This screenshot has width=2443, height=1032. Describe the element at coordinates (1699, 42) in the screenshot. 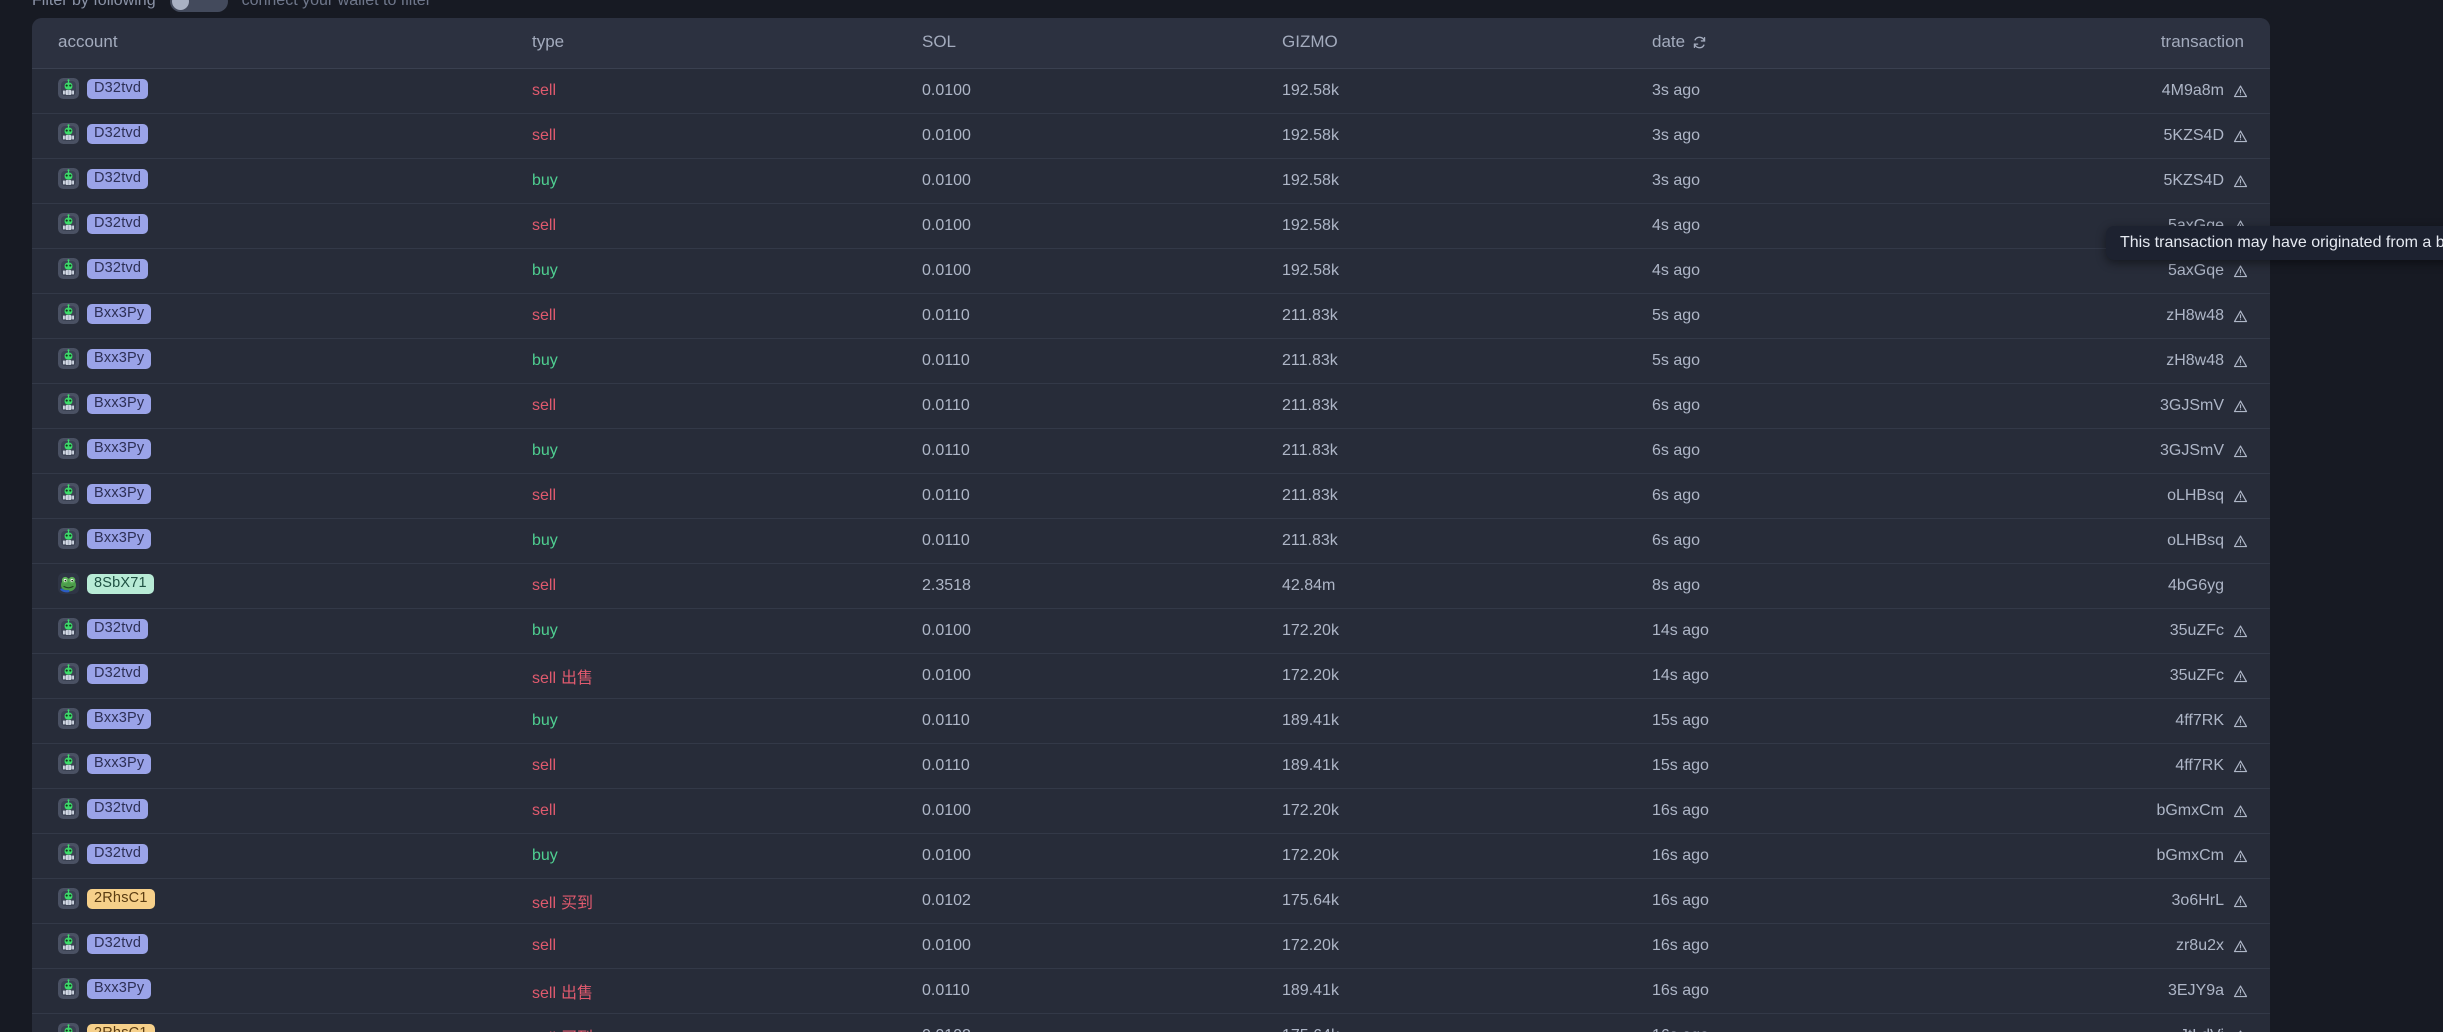

I see `refresh-icon` at that location.